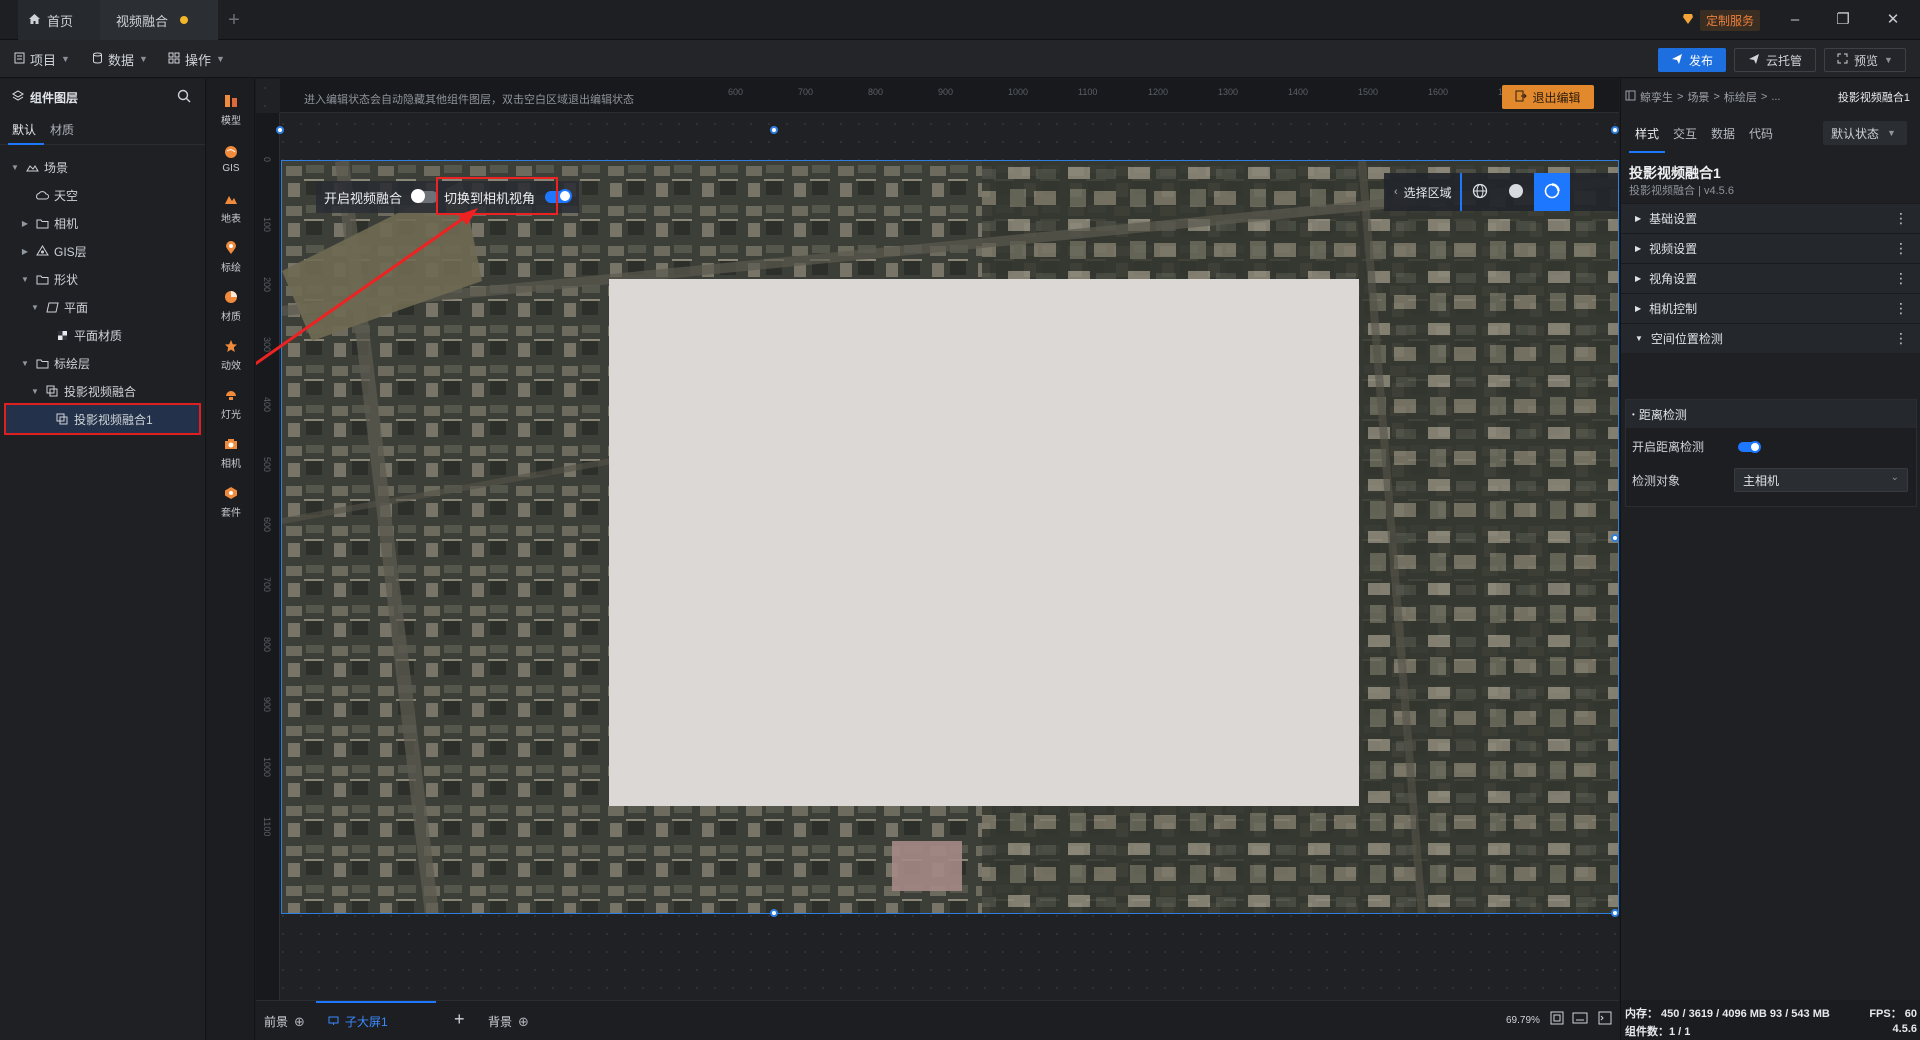 Image resolution: width=1920 pixels, height=1040 pixels. Describe the element at coordinates (231, 415) in the screenshot. I see `rail-item-label: 灯光` at that location.